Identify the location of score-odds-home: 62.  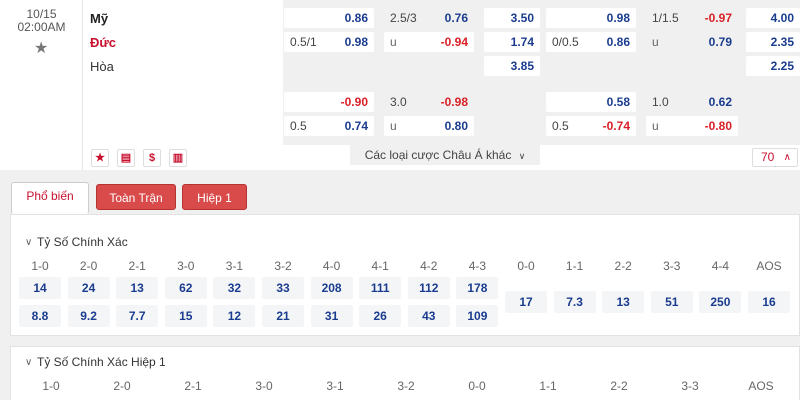
(185, 288).